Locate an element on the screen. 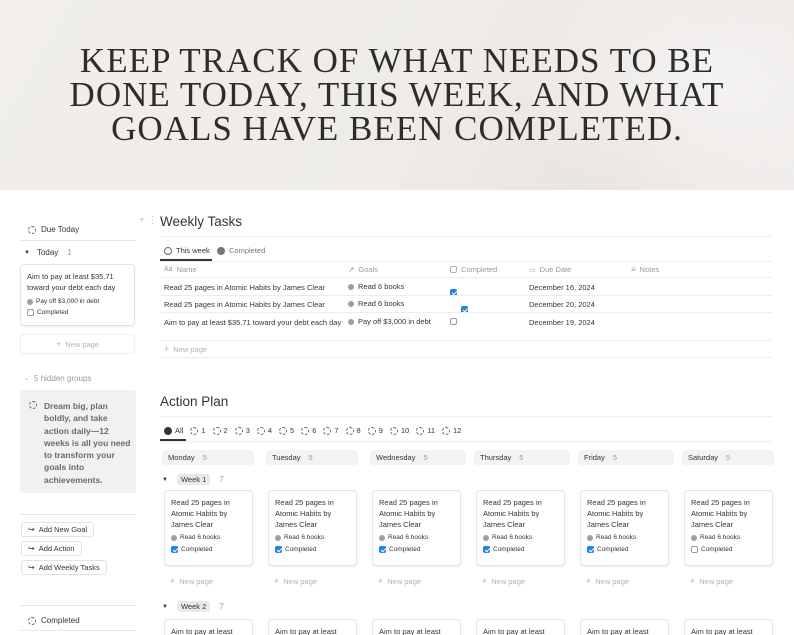 The image size is (794, 635). tab-week-1: 1 is located at coordinates (198, 430).